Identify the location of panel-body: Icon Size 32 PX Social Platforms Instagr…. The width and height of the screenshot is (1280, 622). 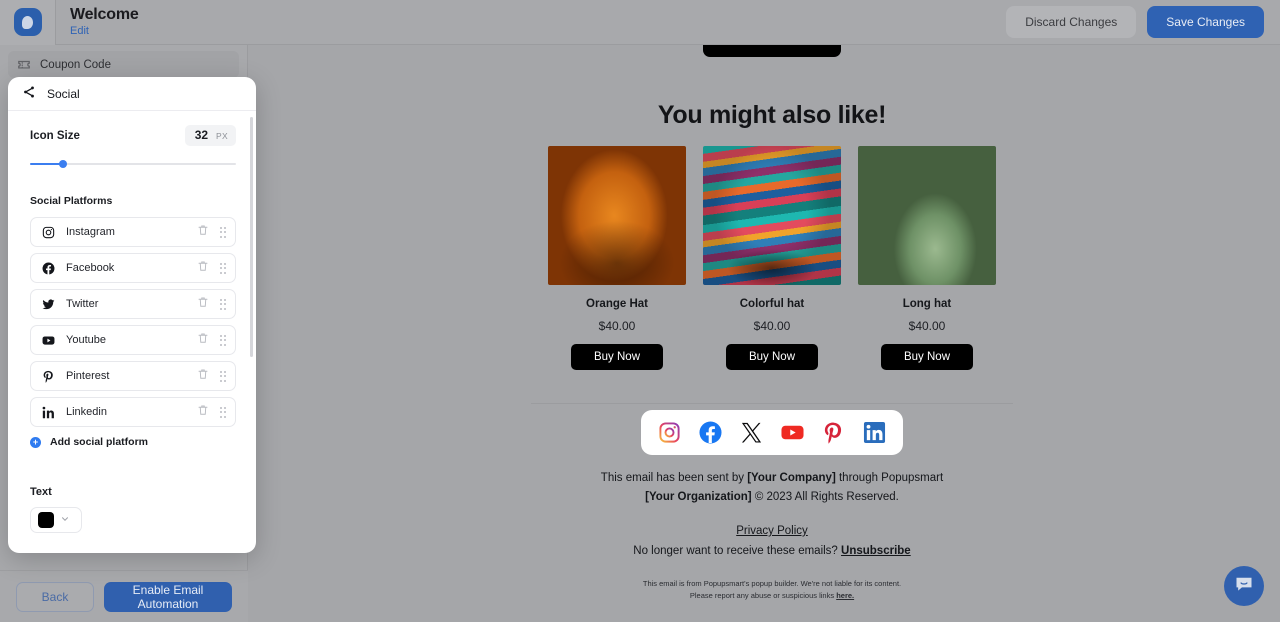
(132, 332).